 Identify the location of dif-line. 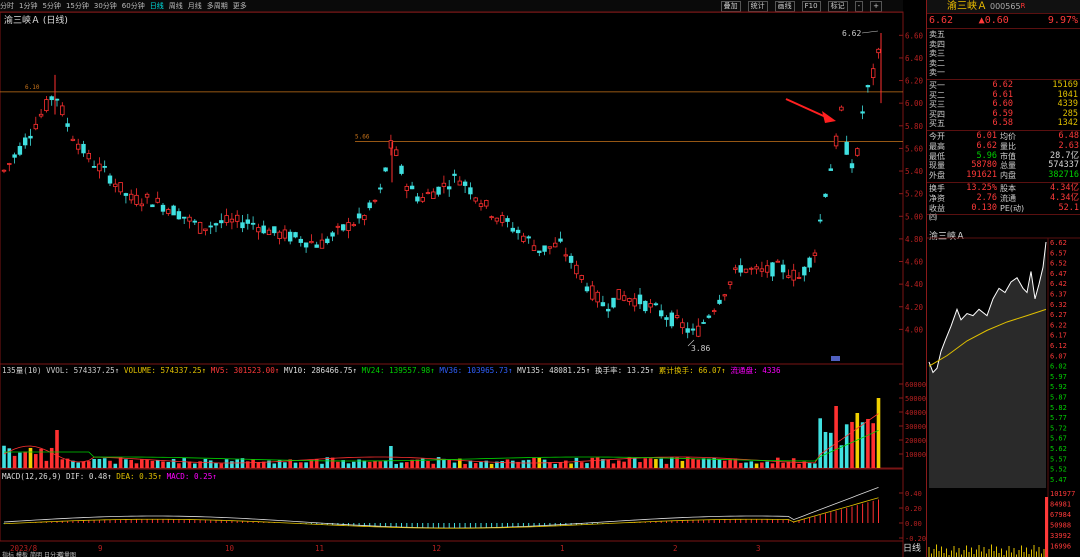
(441, 507).